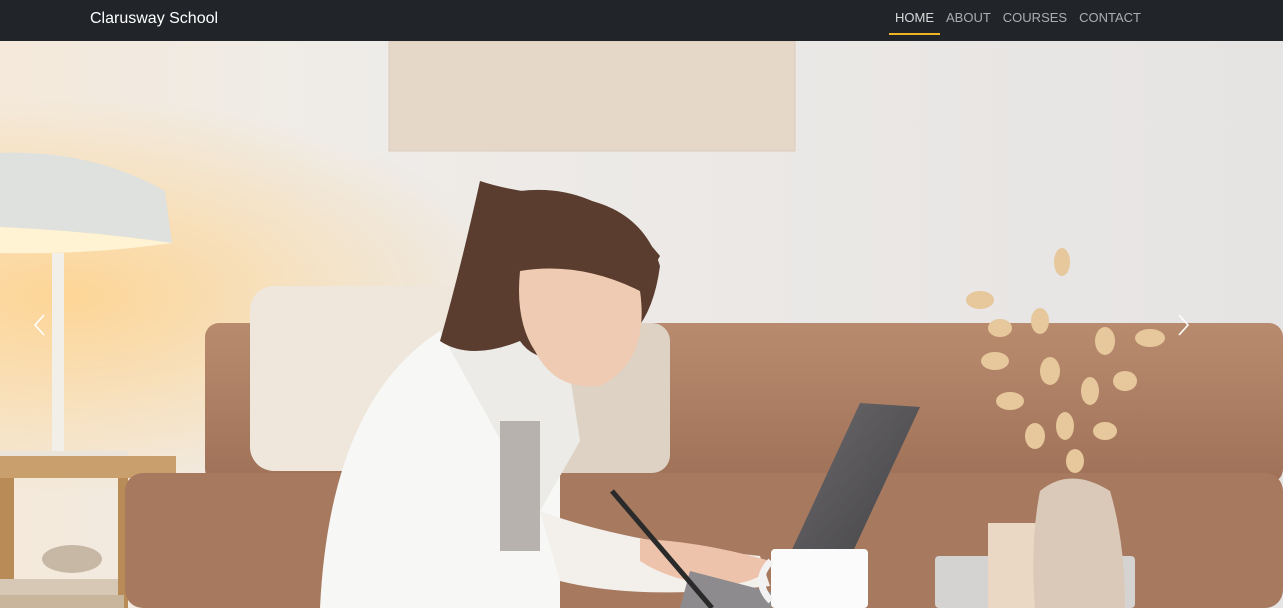 The width and height of the screenshot is (1283, 608). I want to click on nav-link-about: ABOUT, so click(968, 20).